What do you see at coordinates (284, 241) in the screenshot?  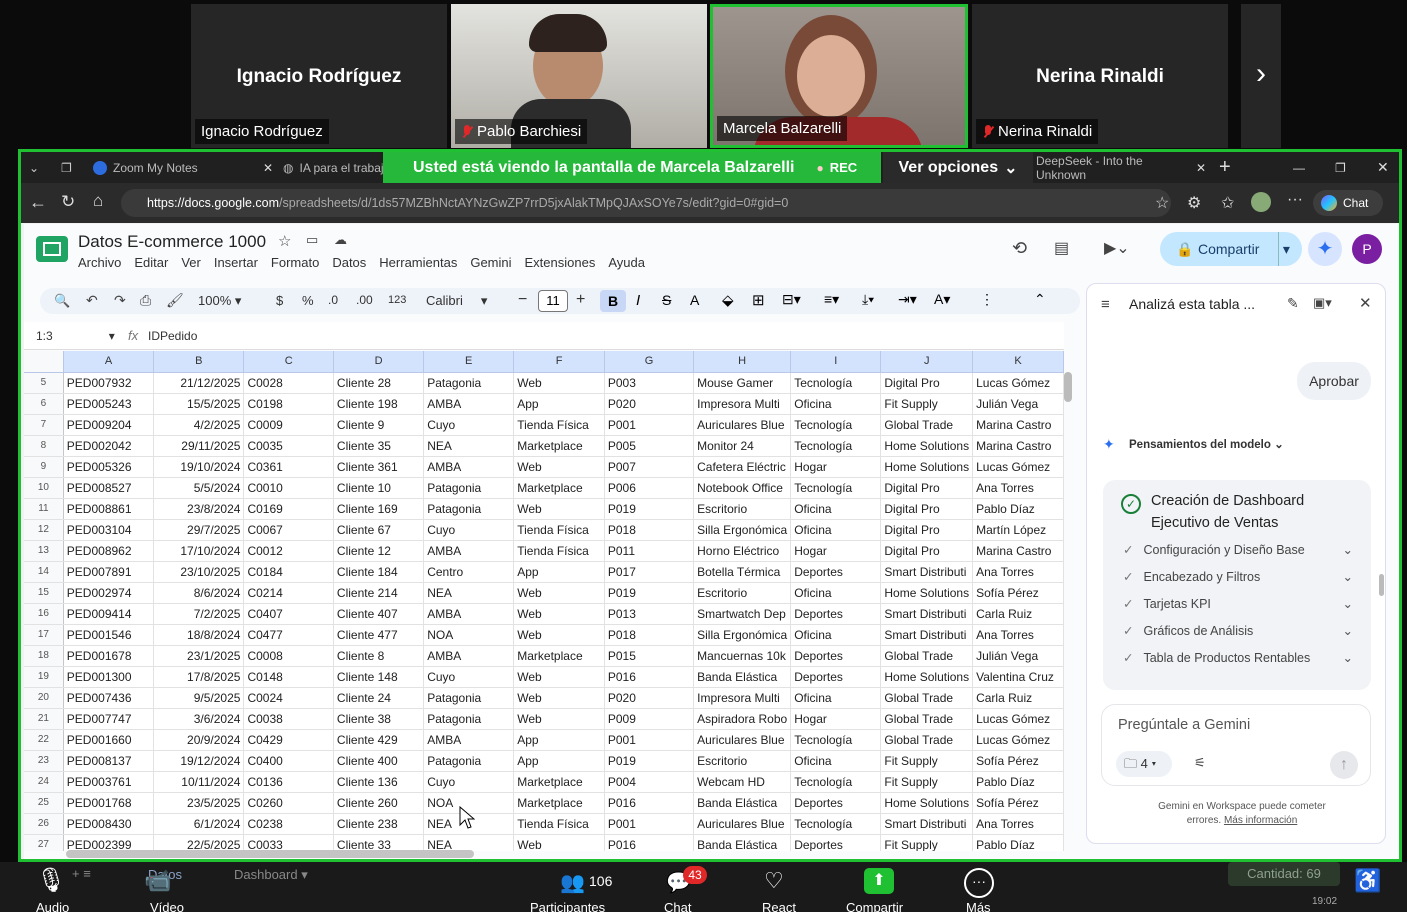 I see `star-icon: ☆` at bounding box center [284, 241].